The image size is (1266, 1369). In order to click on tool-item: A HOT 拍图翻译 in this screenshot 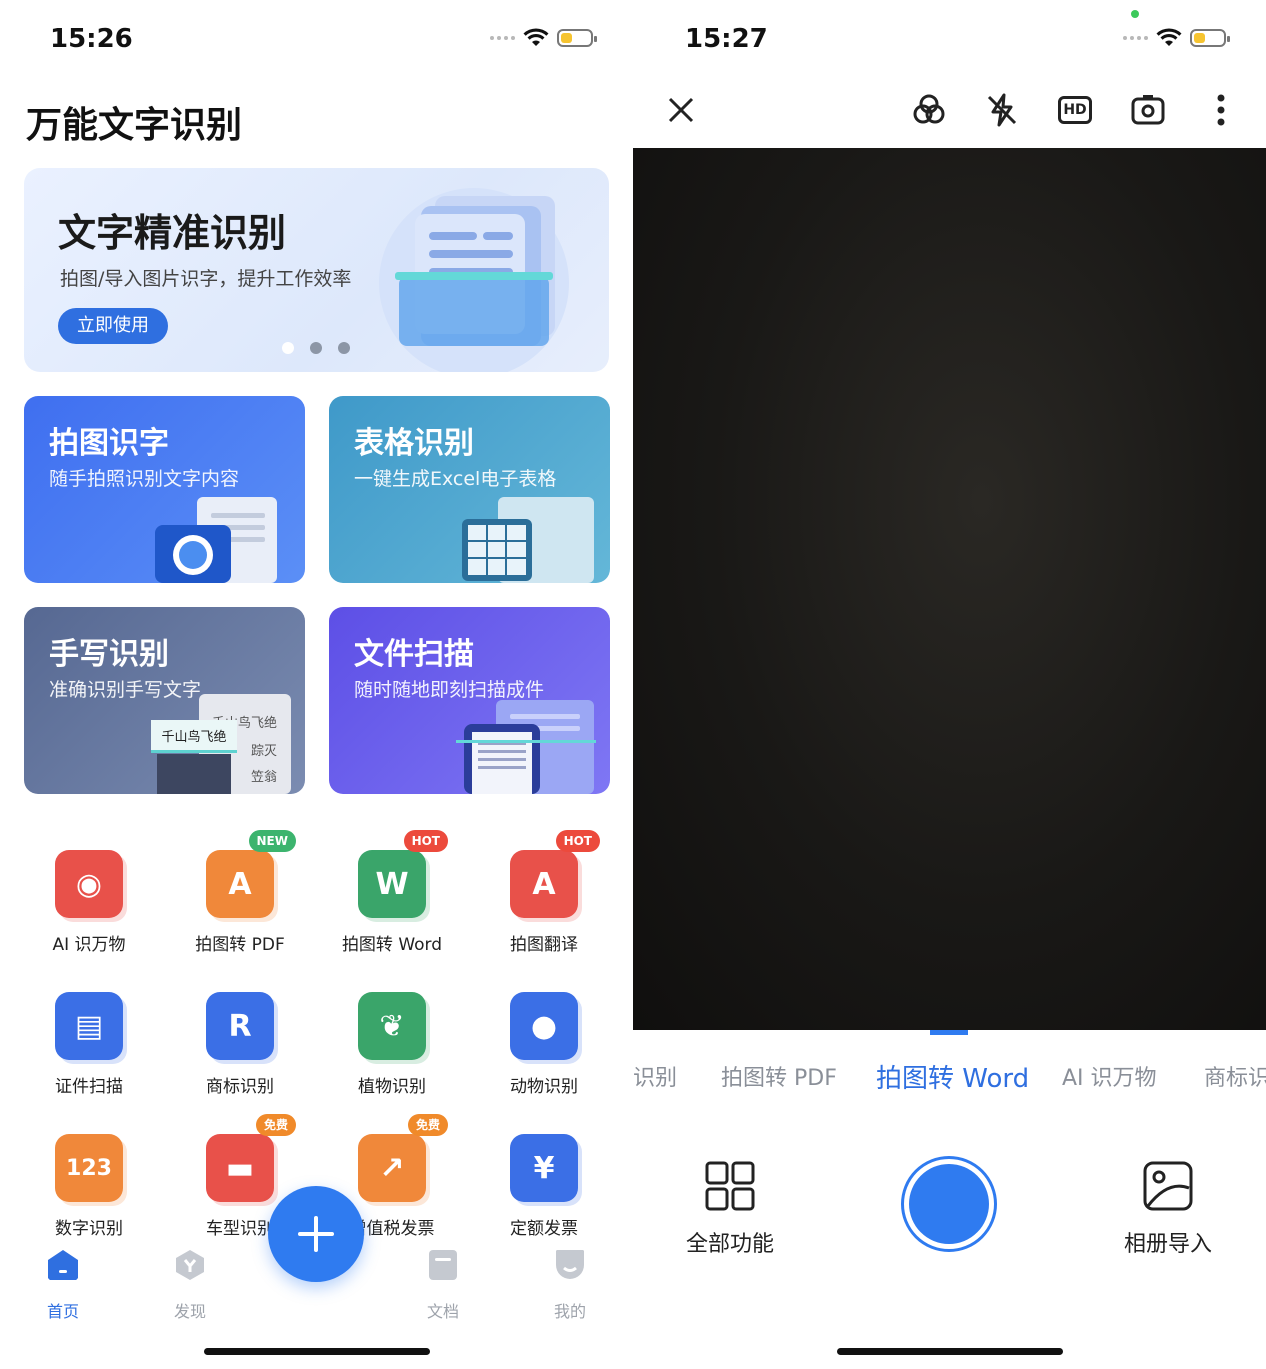, I will do `click(544, 892)`.